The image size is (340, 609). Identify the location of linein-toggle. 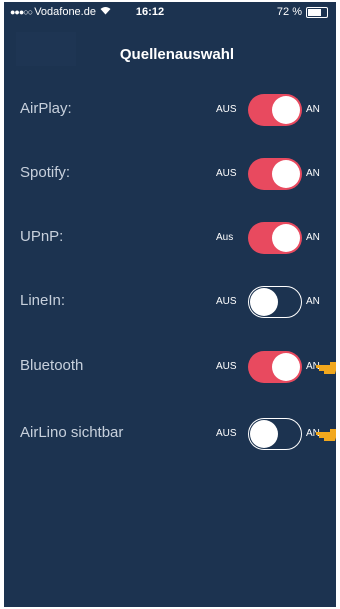
(275, 302).